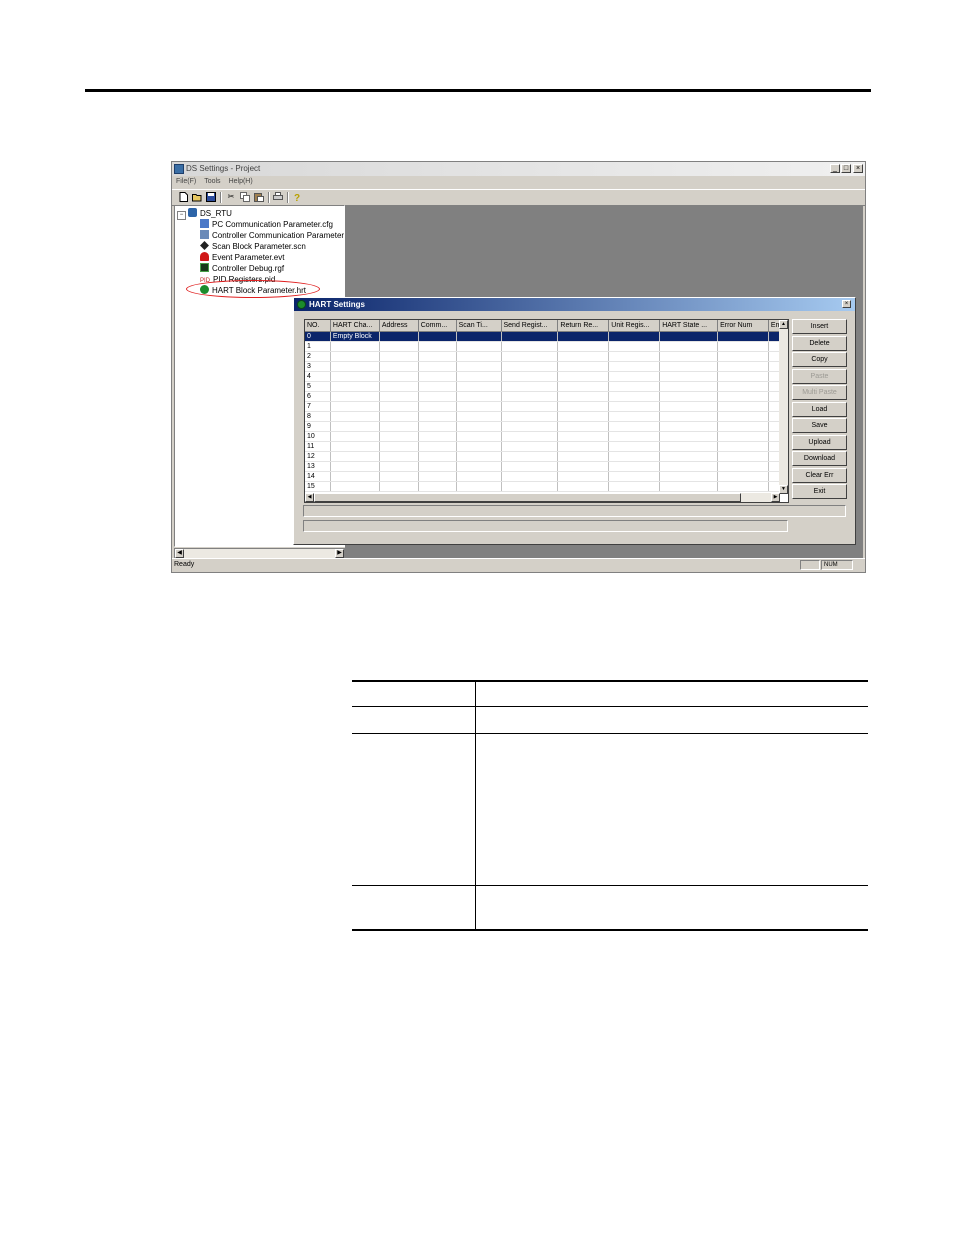  Describe the element at coordinates (183, 197) in the screenshot. I see `new-icon` at that location.